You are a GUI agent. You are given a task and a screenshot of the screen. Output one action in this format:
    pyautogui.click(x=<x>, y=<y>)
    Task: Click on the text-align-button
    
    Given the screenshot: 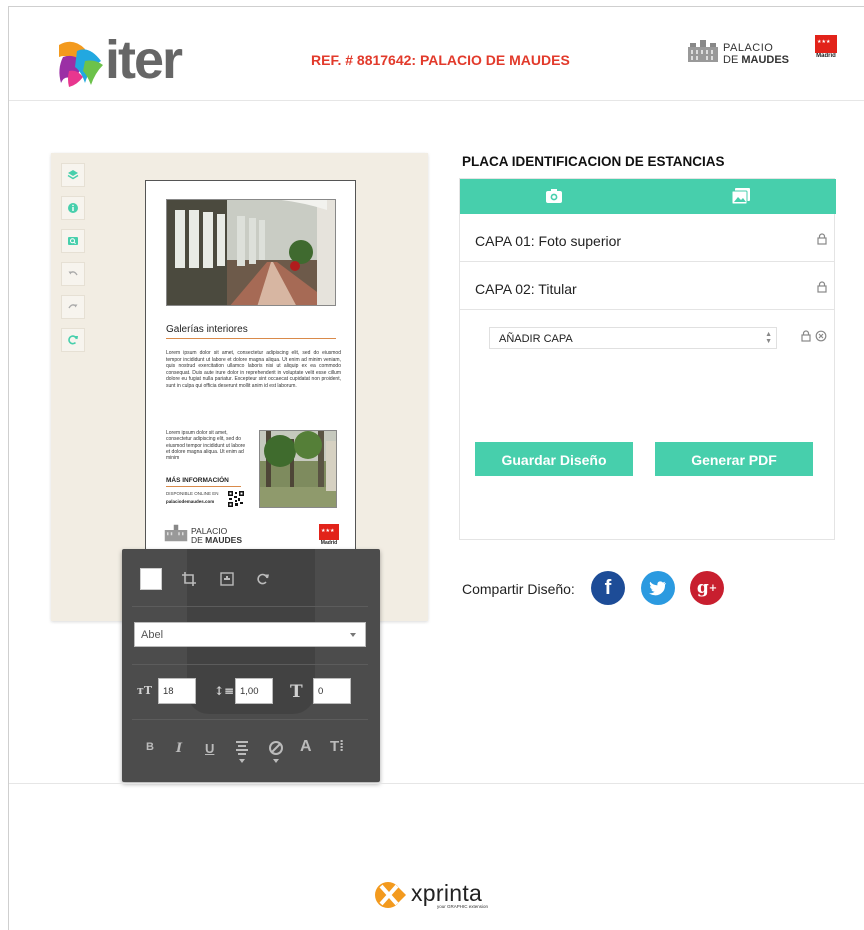 What is the action you would take?
    pyautogui.click(x=242, y=753)
    